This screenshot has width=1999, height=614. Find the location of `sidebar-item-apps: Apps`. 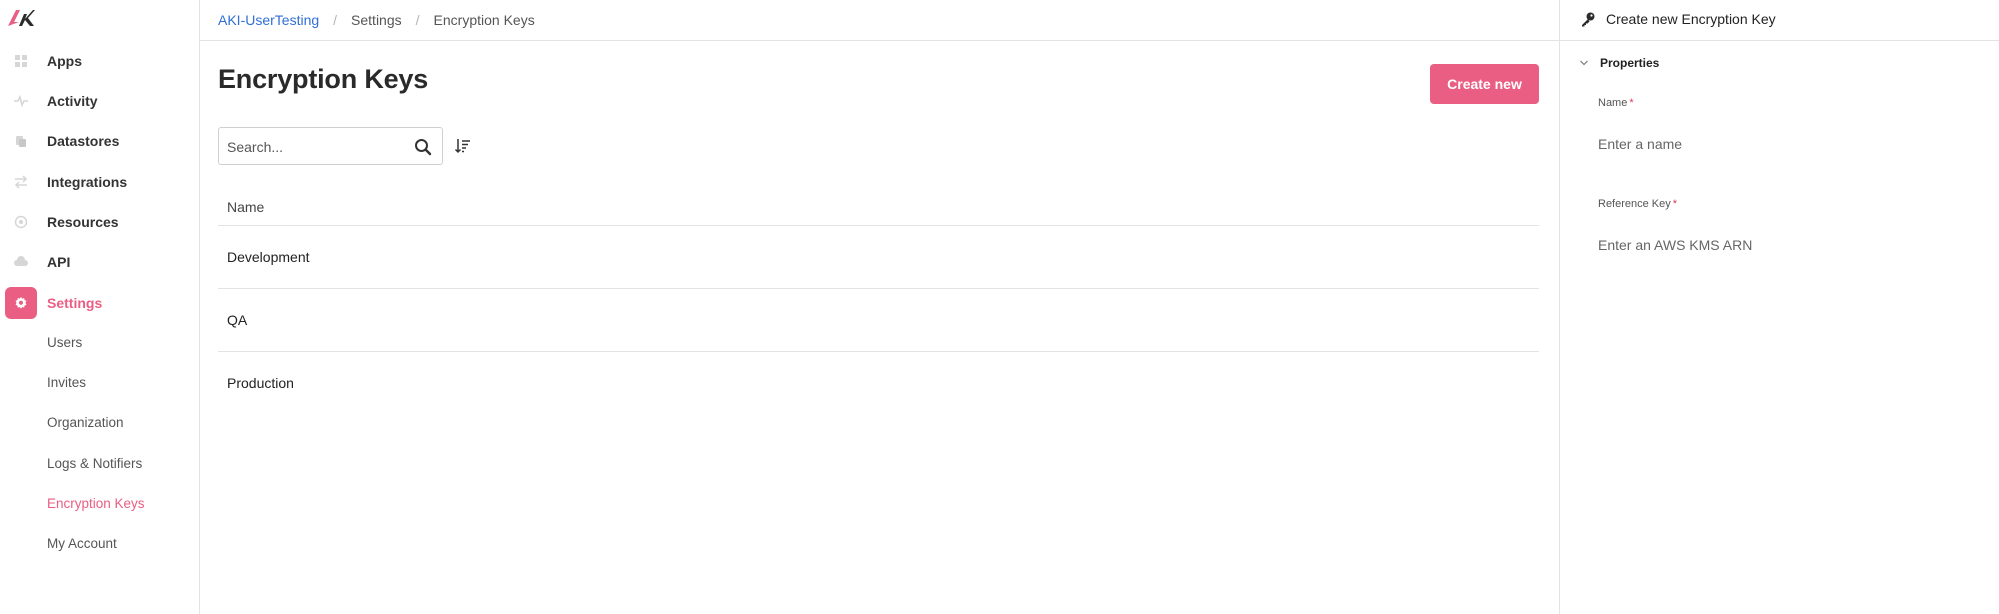

sidebar-item-apps: Apps is located at coordinates (100, 61).